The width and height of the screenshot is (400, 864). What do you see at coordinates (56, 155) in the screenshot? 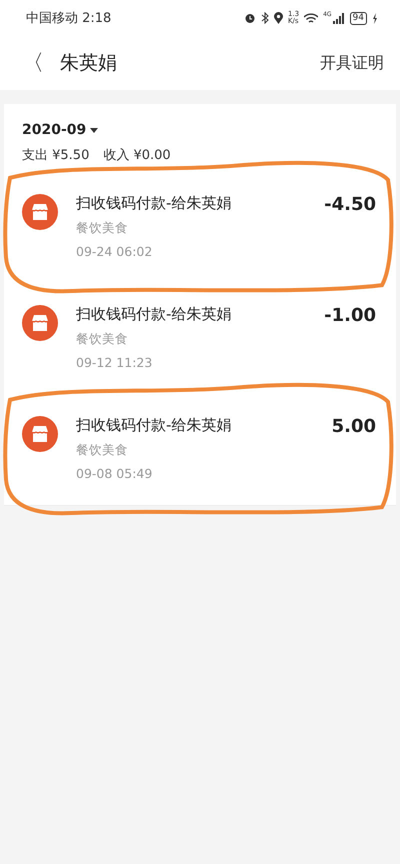
I see `expense-total: 支出 ¥5.50` at bounding box center [56, 155].